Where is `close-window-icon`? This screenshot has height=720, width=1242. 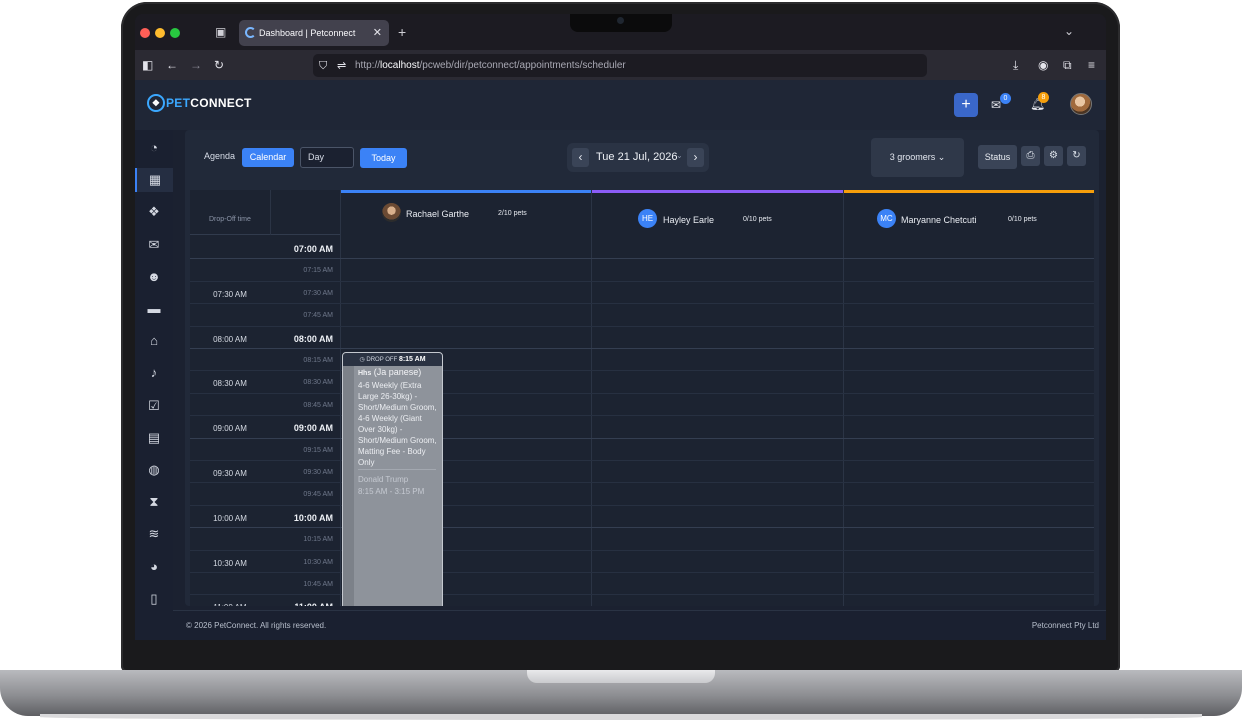
close-window-icon is located at coordinates (145, 33).